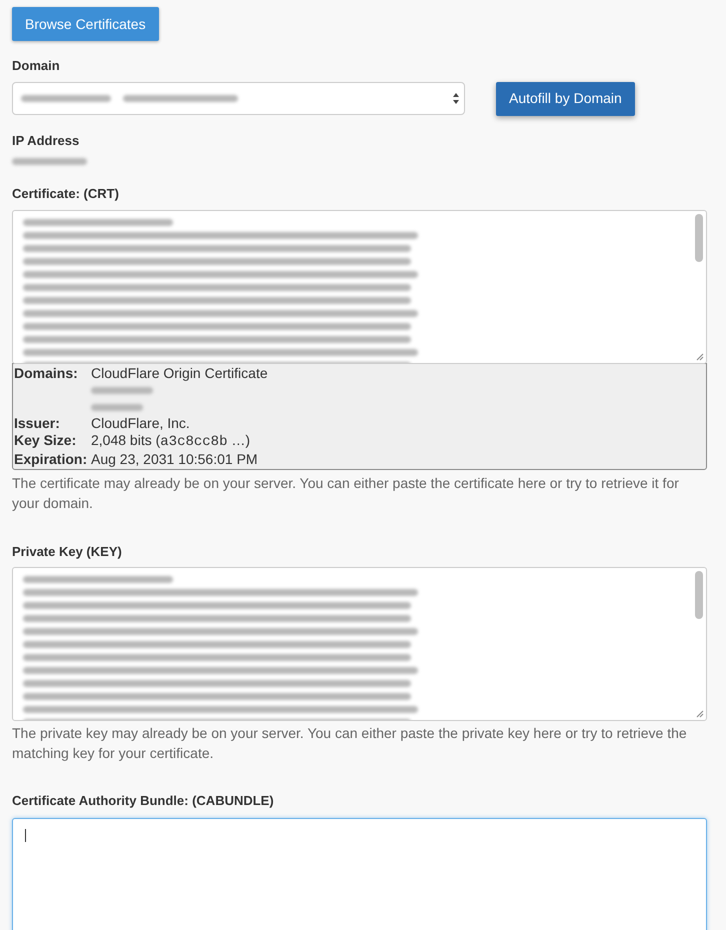 This screenshot has width=726, height=930. What do you see at coordinates (85, 24) in the screenshot?
I see `browse-certificates-button: Browse Certificates` at bounding box center [85, 24].